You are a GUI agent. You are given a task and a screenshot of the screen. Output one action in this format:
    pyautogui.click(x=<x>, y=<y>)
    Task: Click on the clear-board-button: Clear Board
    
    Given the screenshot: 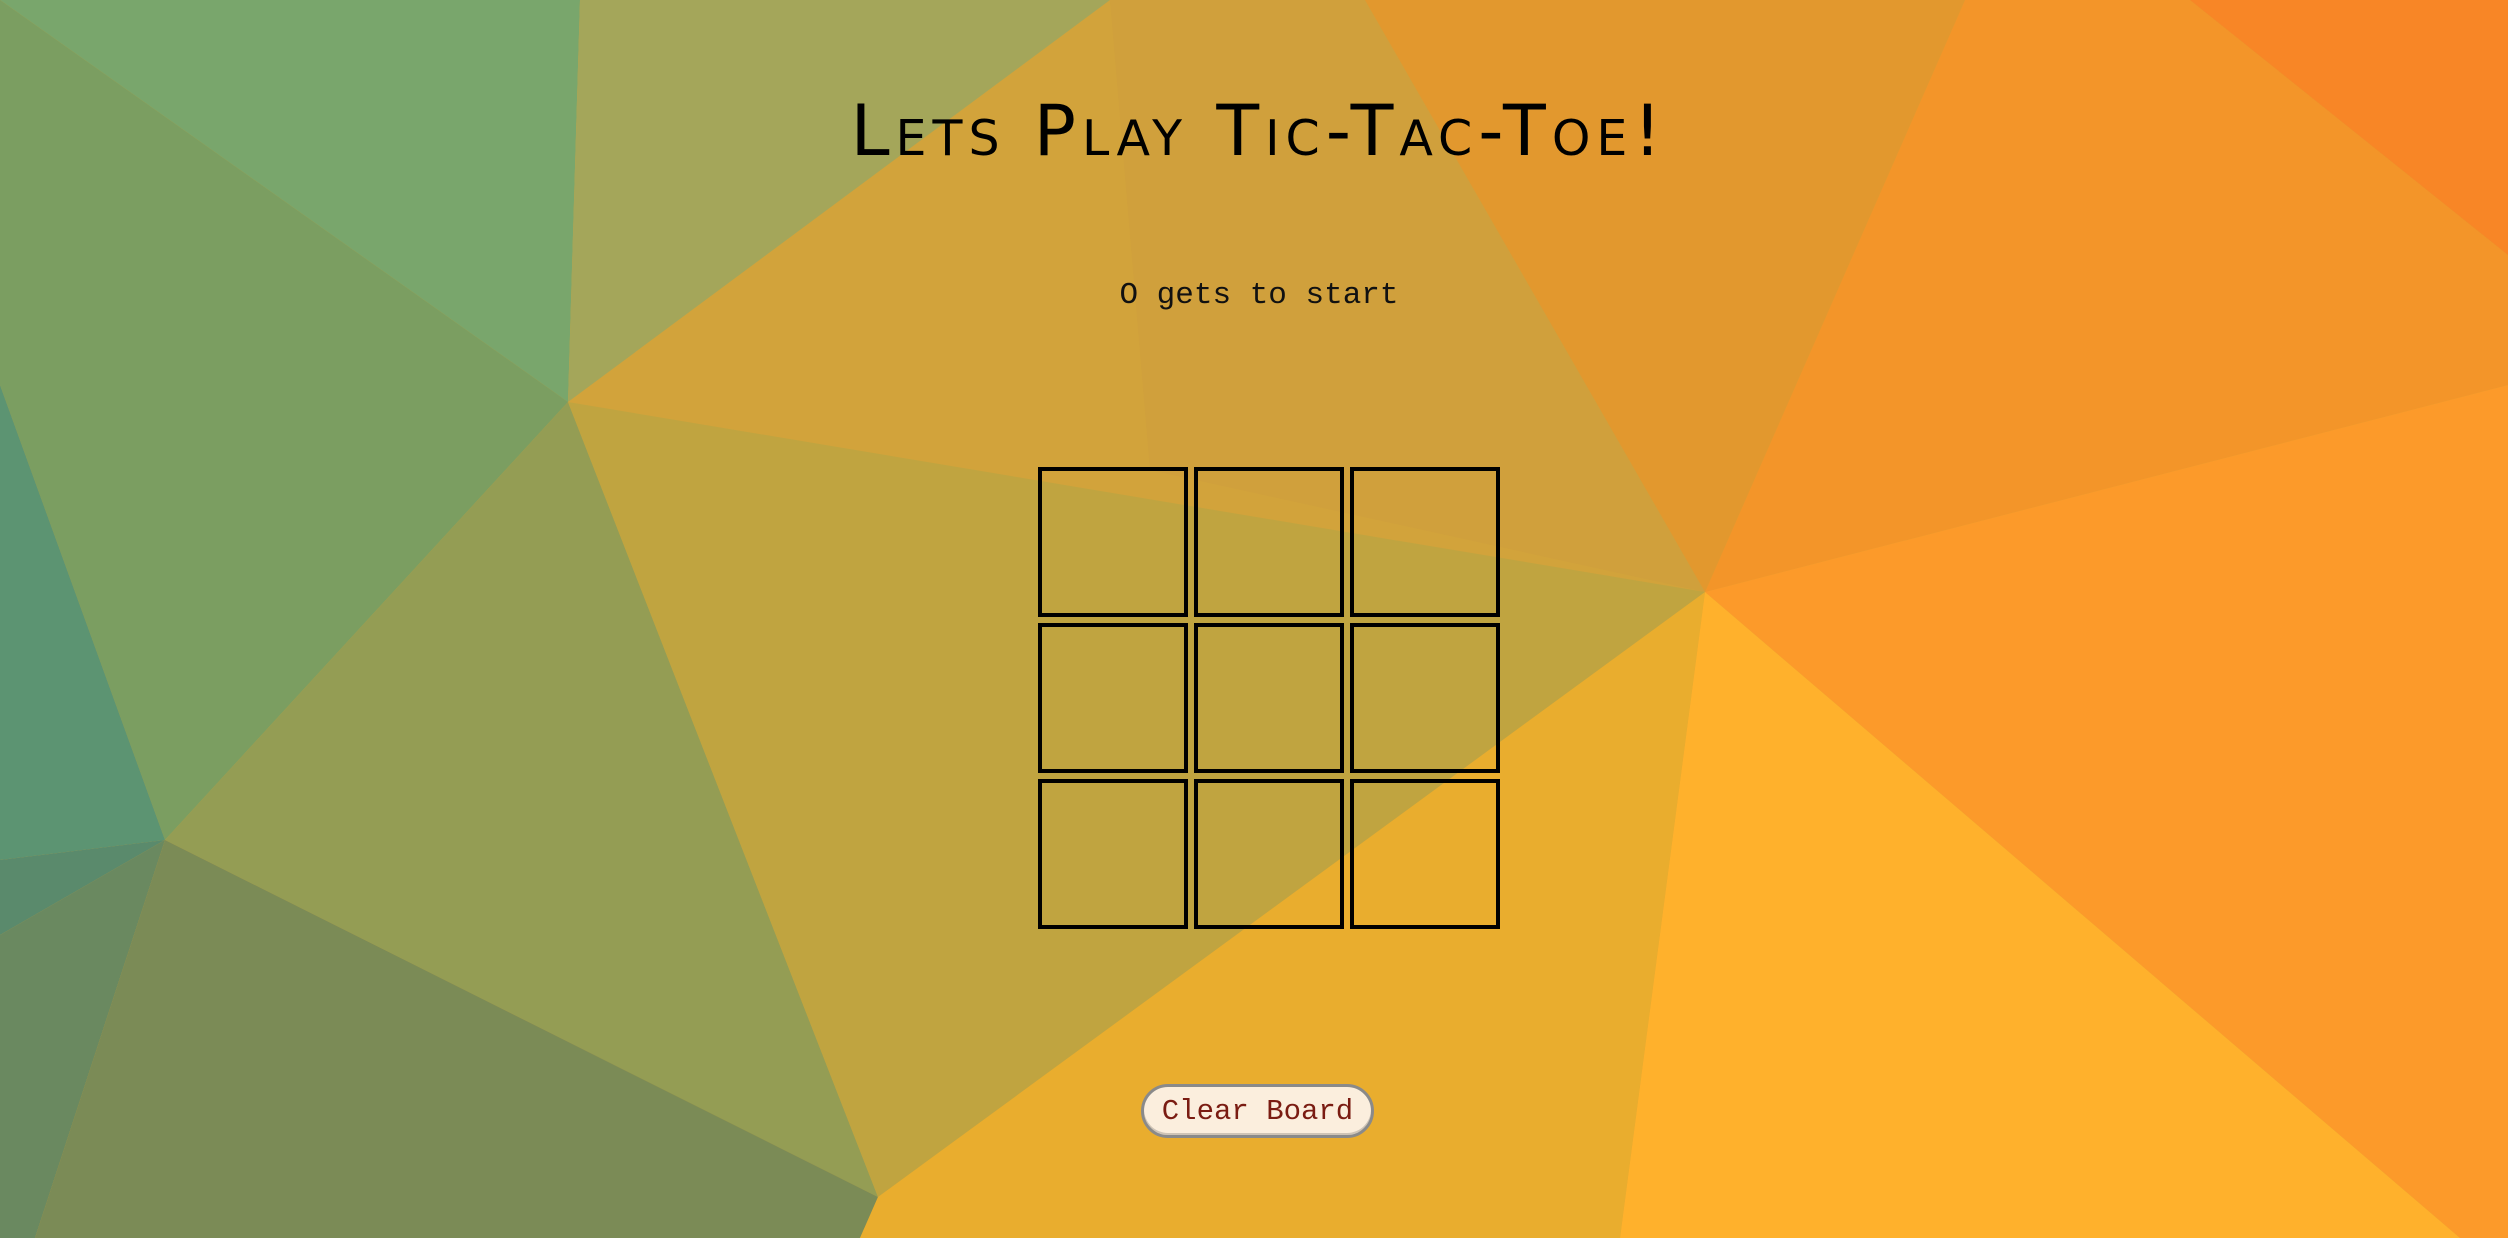 What is the action you would take?
    pyautogui.click(x=1257, y=1111)
    